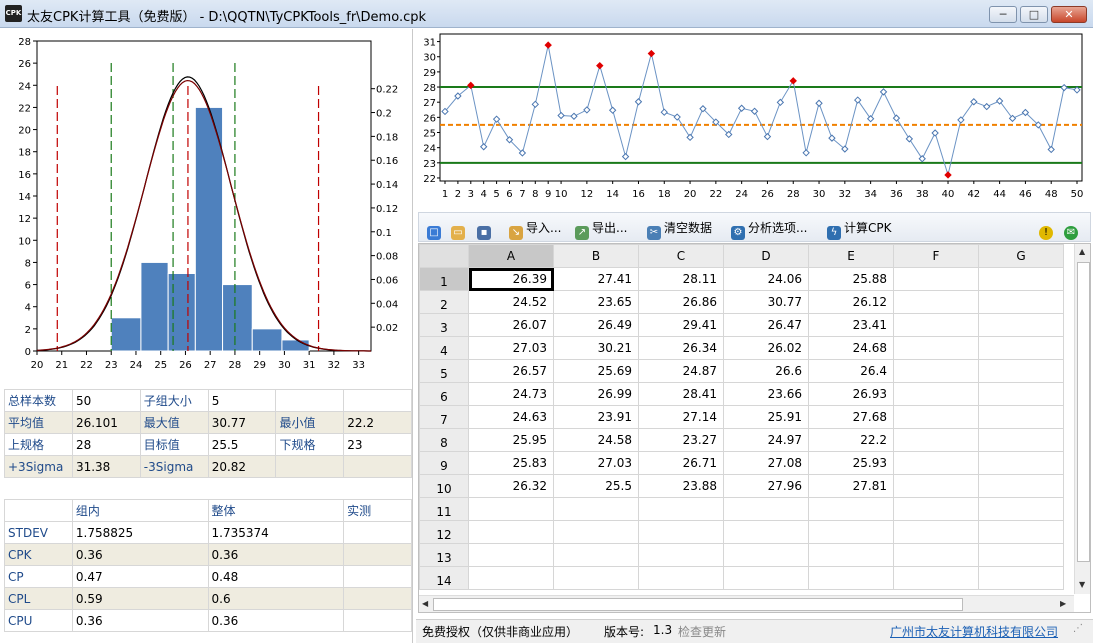  Describe the element at coordinates (681, 371) in the screenshot. I see `grid-cell: 24.87` at that location.